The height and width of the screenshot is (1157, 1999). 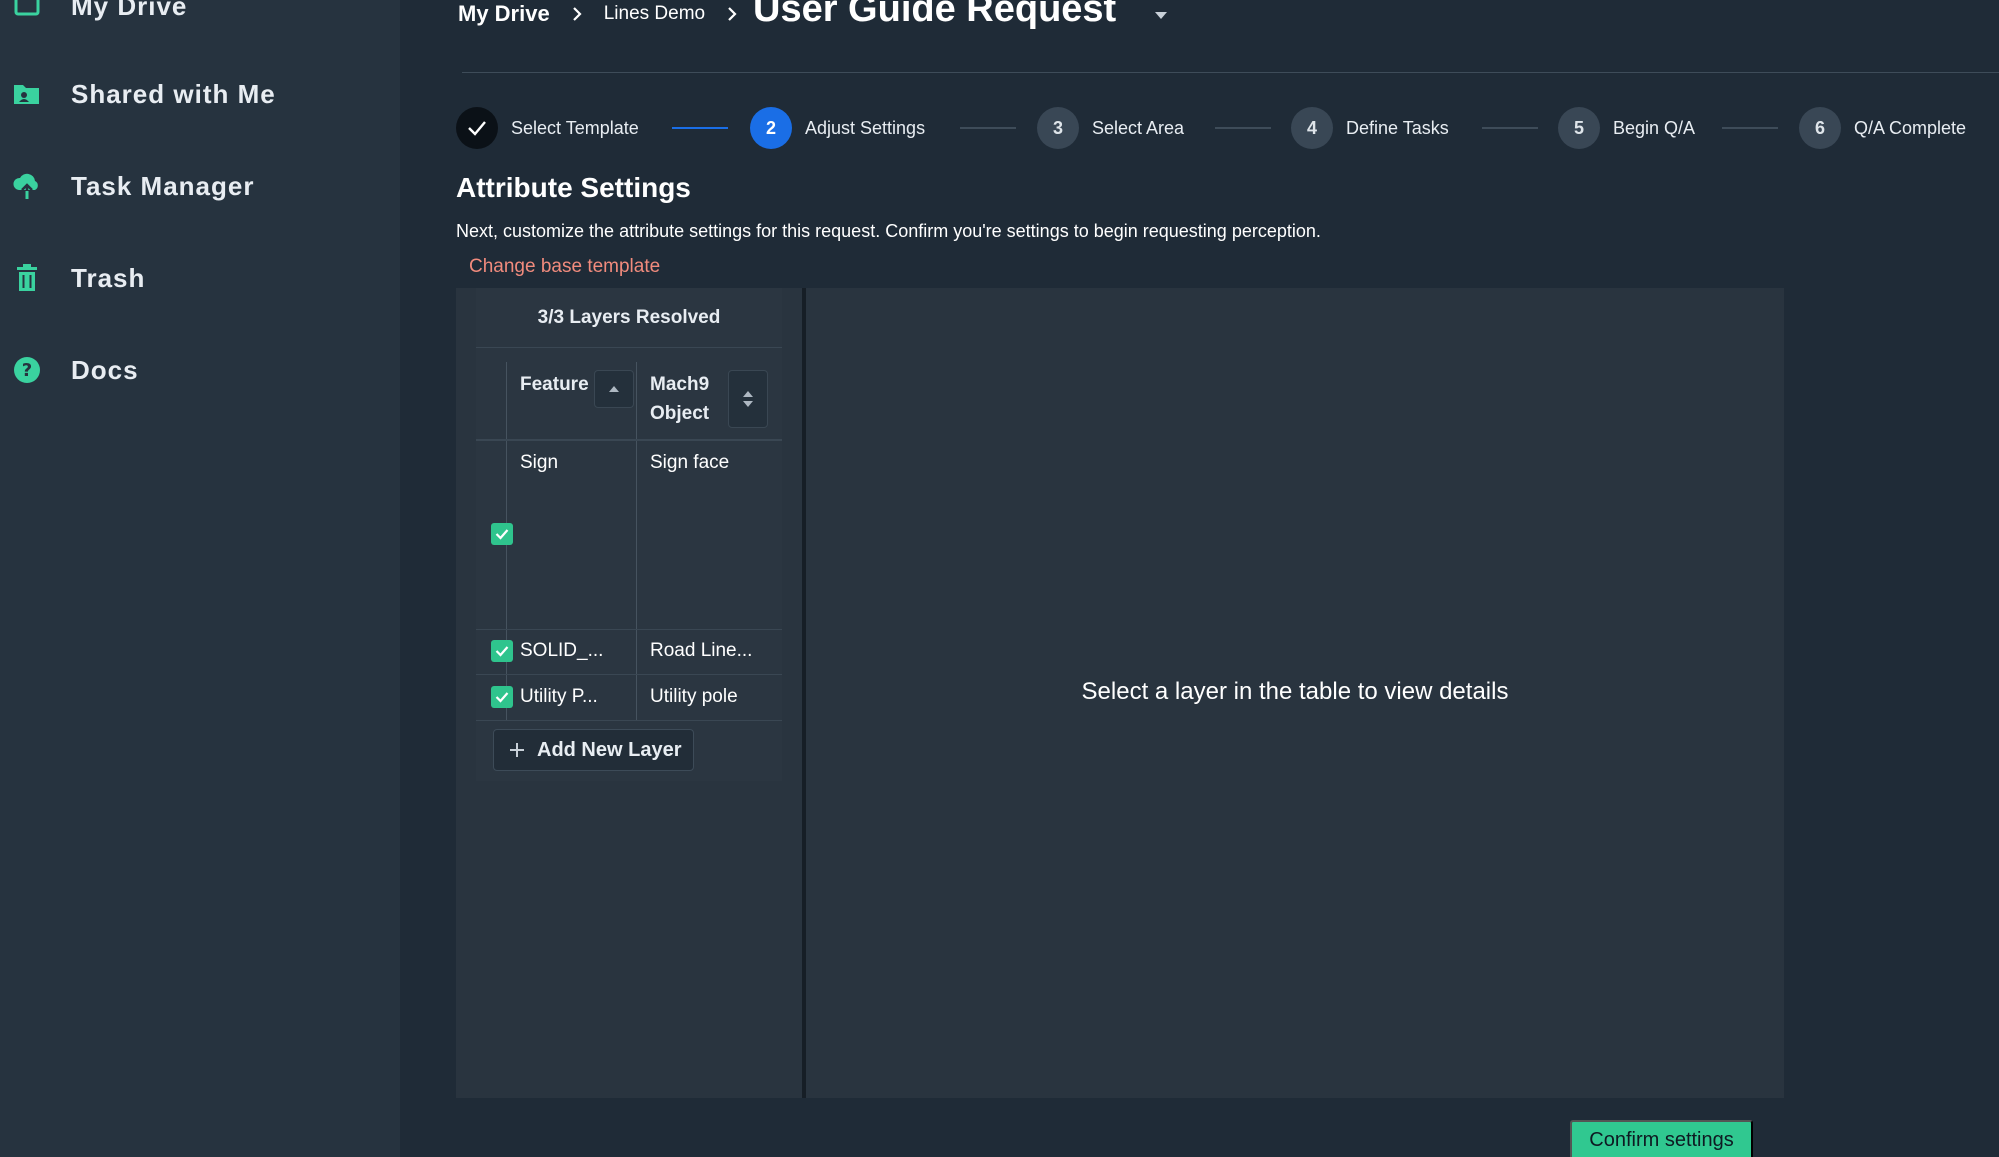 I want to click on sidebar-item-label: My Drive, so click(x=129, y=10).